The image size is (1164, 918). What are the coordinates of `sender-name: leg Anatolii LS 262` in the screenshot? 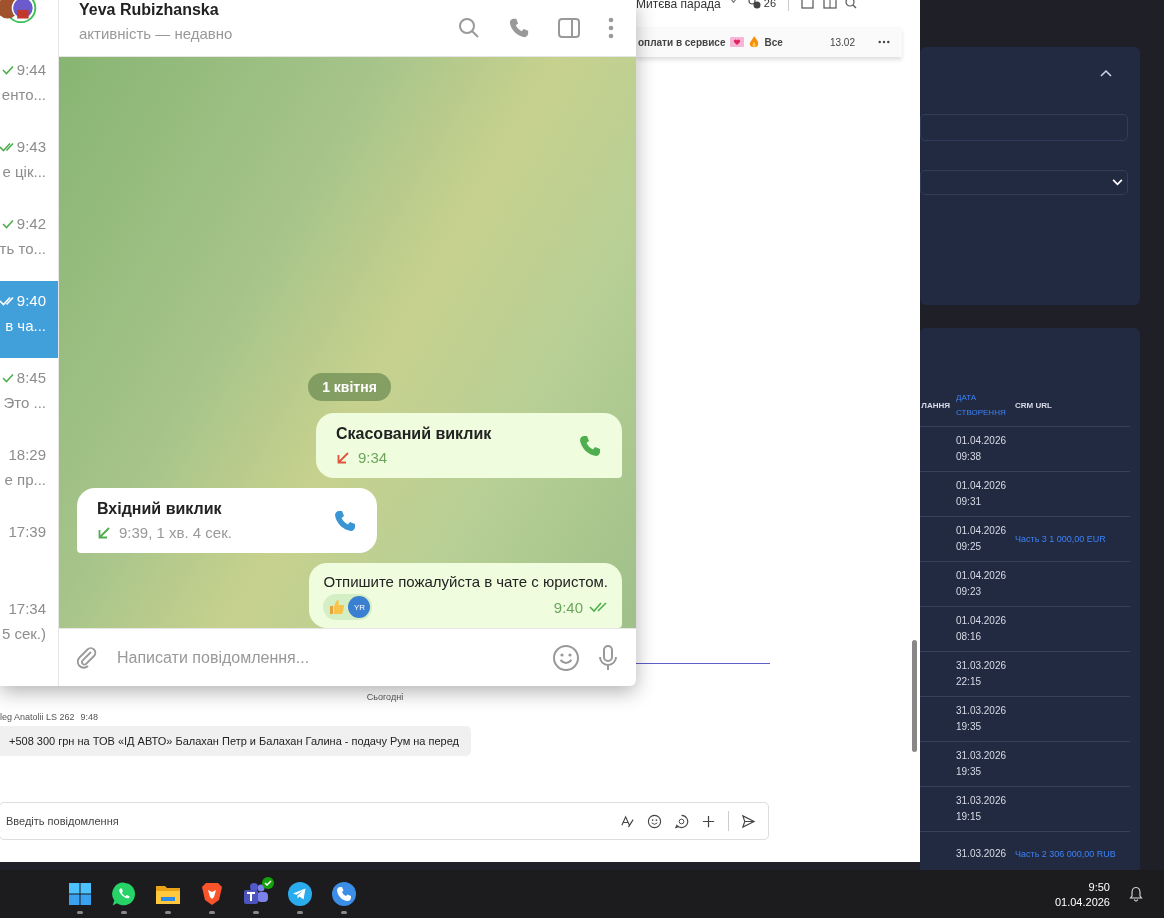 It's located at (37, 717).